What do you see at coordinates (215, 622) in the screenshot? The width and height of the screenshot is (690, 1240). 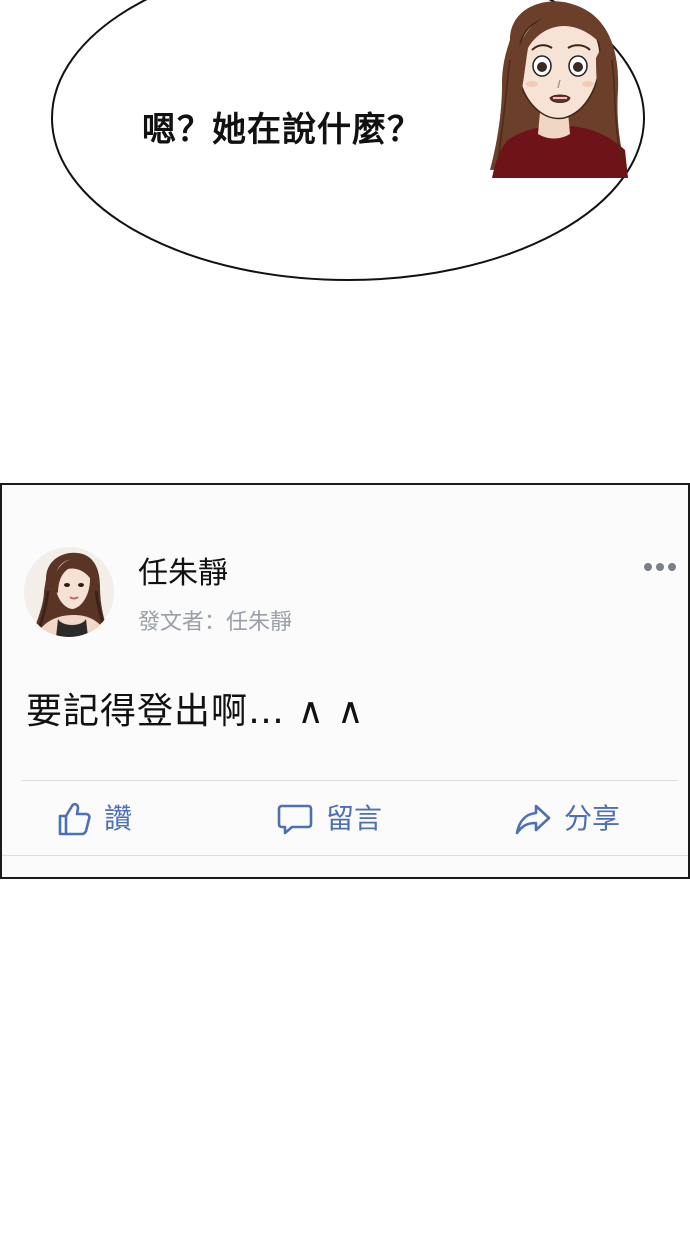 I see `author-subtitle: 發文者：任朱靜` at bounding box center [215, 622].